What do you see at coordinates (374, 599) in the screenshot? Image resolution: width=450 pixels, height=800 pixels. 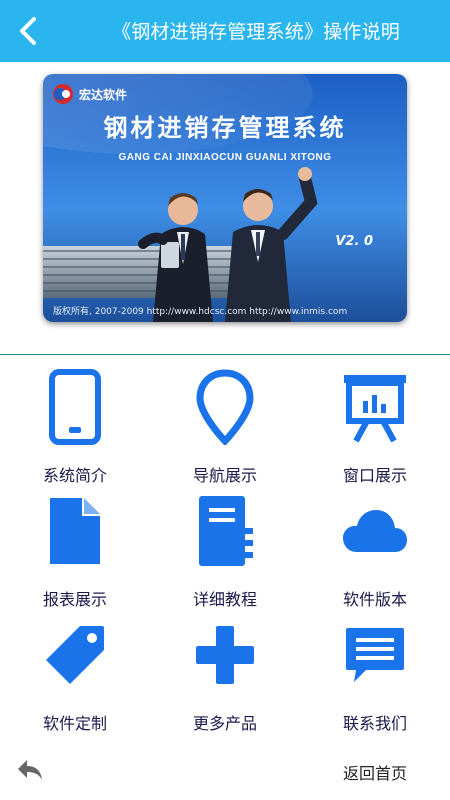 I see `menu-item-label: 软件版本` at bounding box center [374, 599].